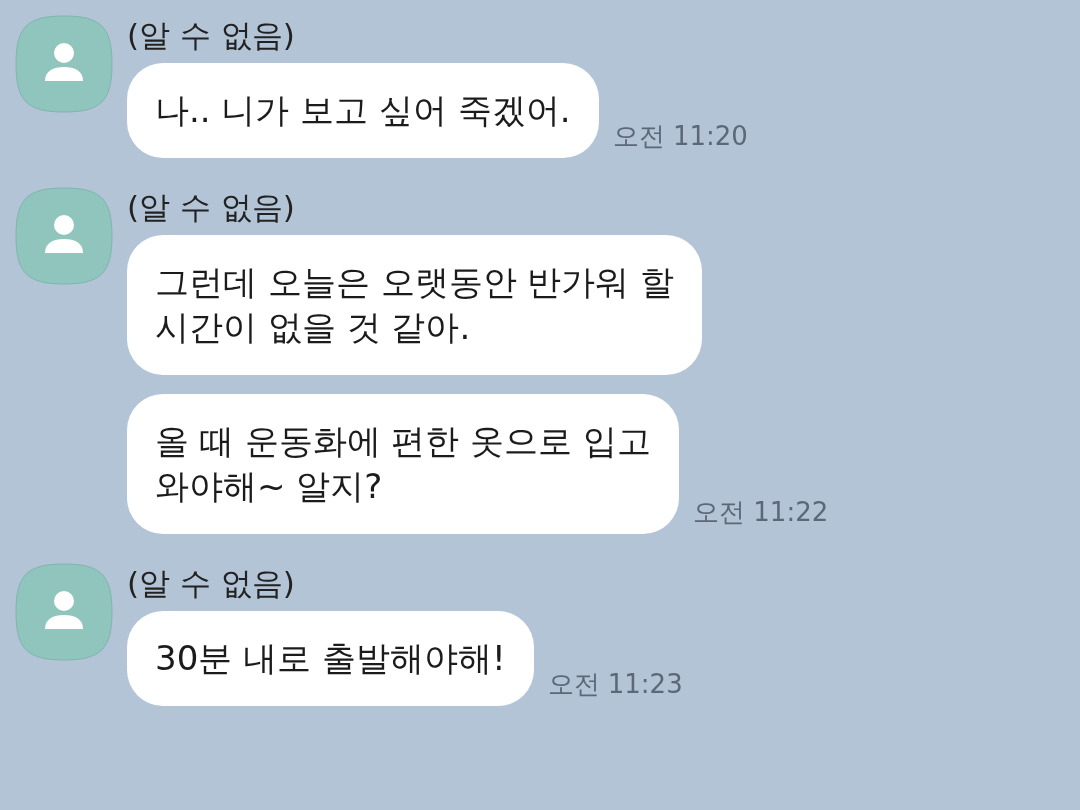 This screenshot has width=1080, height=810. I want to click on message-bubble: 그런데 오늘은 오랫동안 반가워 할 시간이 없을 것 같아., so click(415, 305).